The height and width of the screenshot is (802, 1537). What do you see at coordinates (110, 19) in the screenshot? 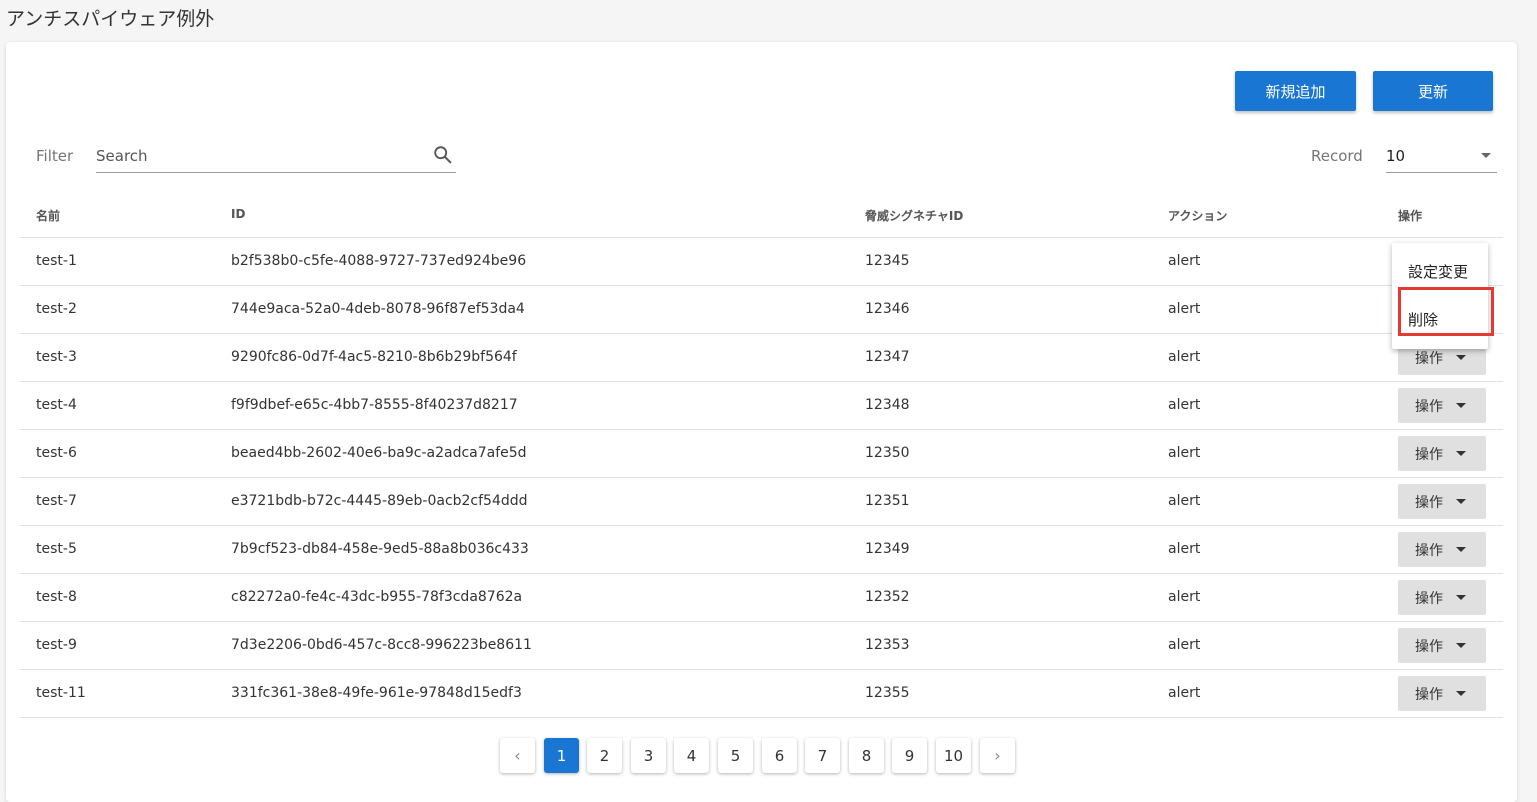
I see `page-title: アンチスパイウェア例外` at bounding box center [110, 19].